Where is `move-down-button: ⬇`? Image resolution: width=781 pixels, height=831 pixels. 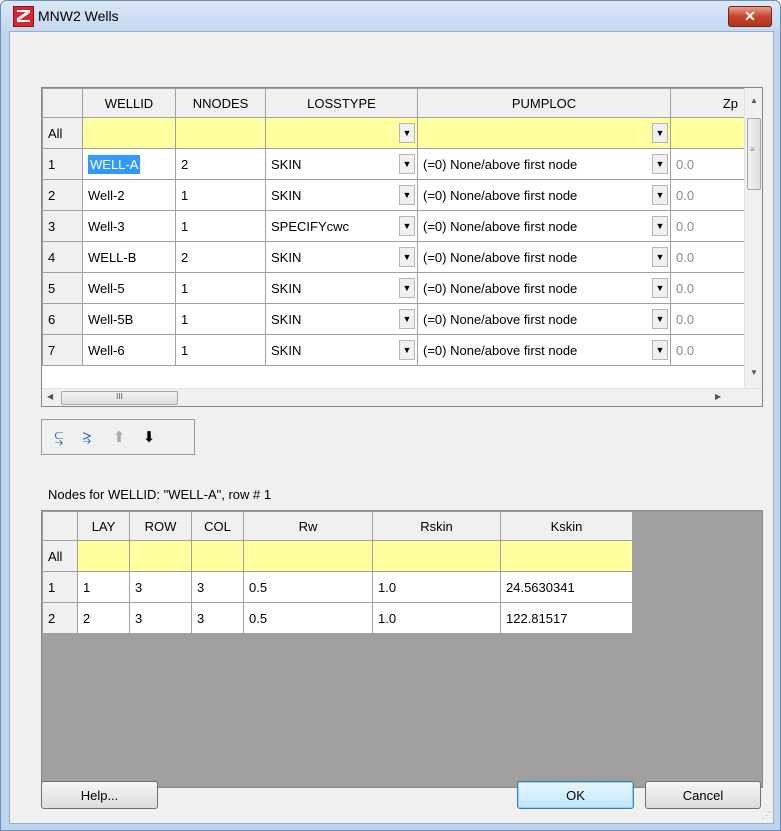
move-down-button: ⬇ is located at coordinates (149, 438).